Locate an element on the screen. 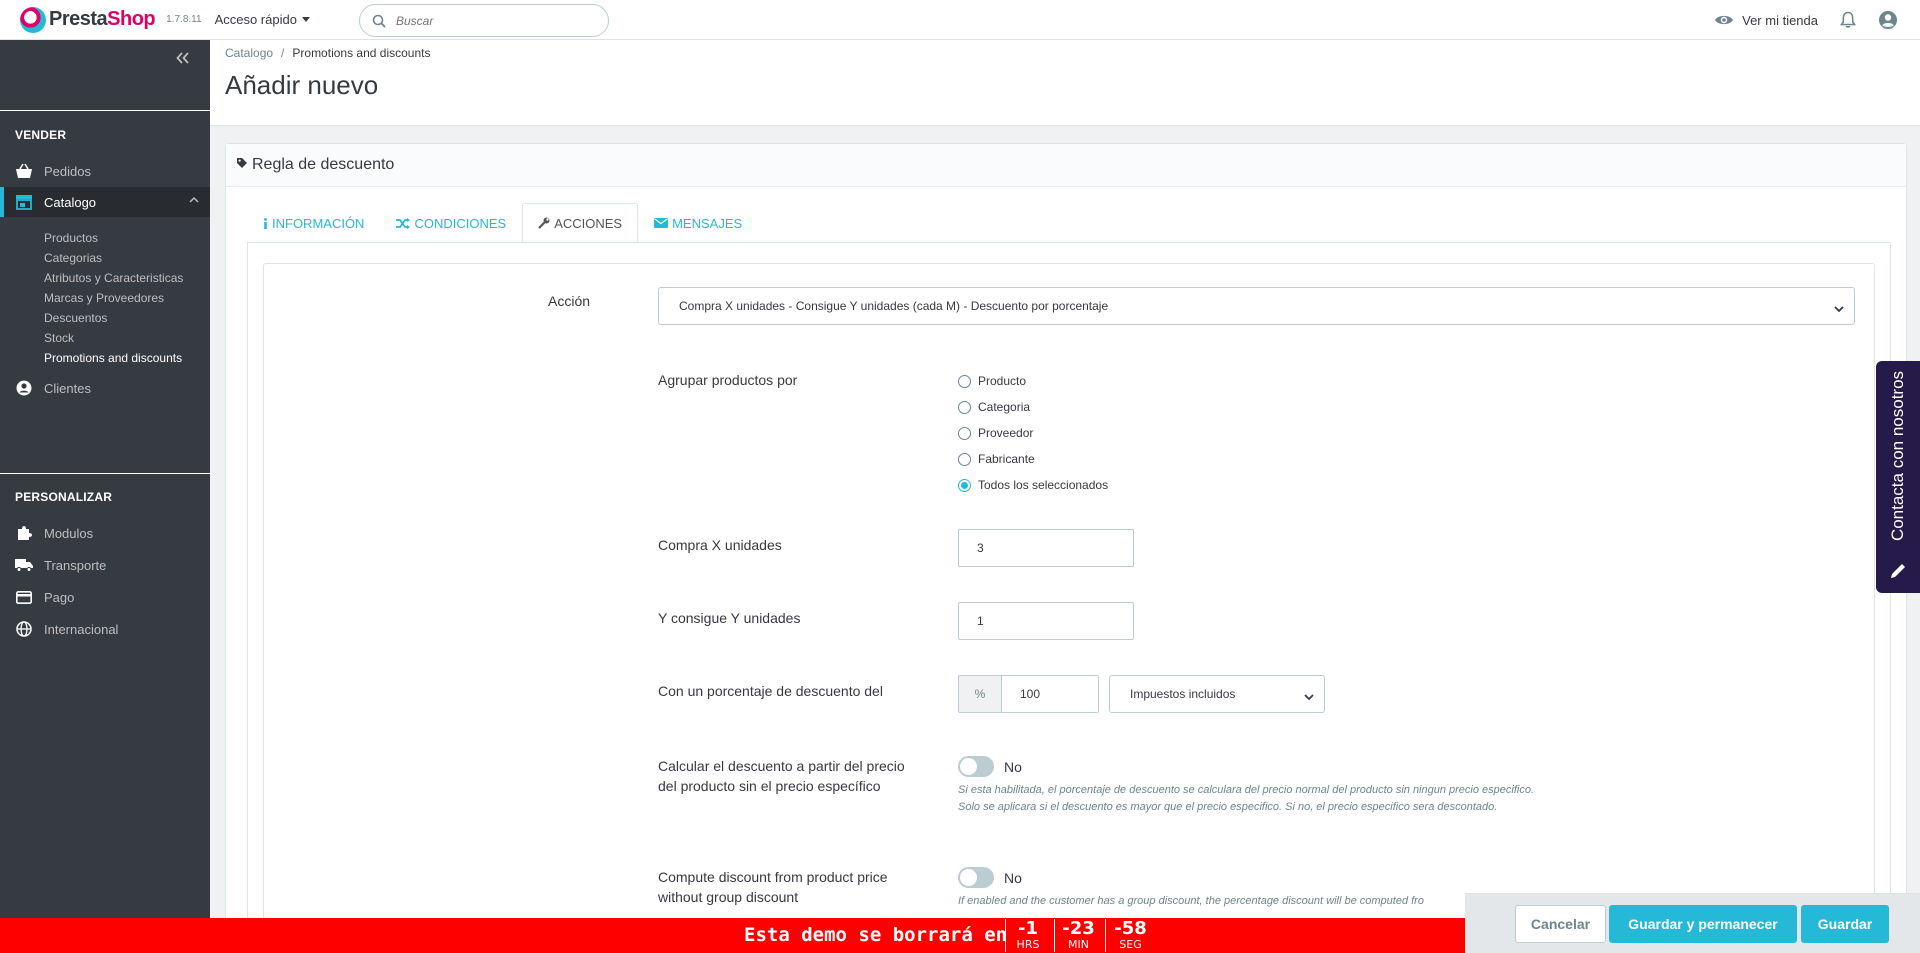 The width and height of the screenshot is (1920, 953). tag-icon is located at coordinates (242, 165).